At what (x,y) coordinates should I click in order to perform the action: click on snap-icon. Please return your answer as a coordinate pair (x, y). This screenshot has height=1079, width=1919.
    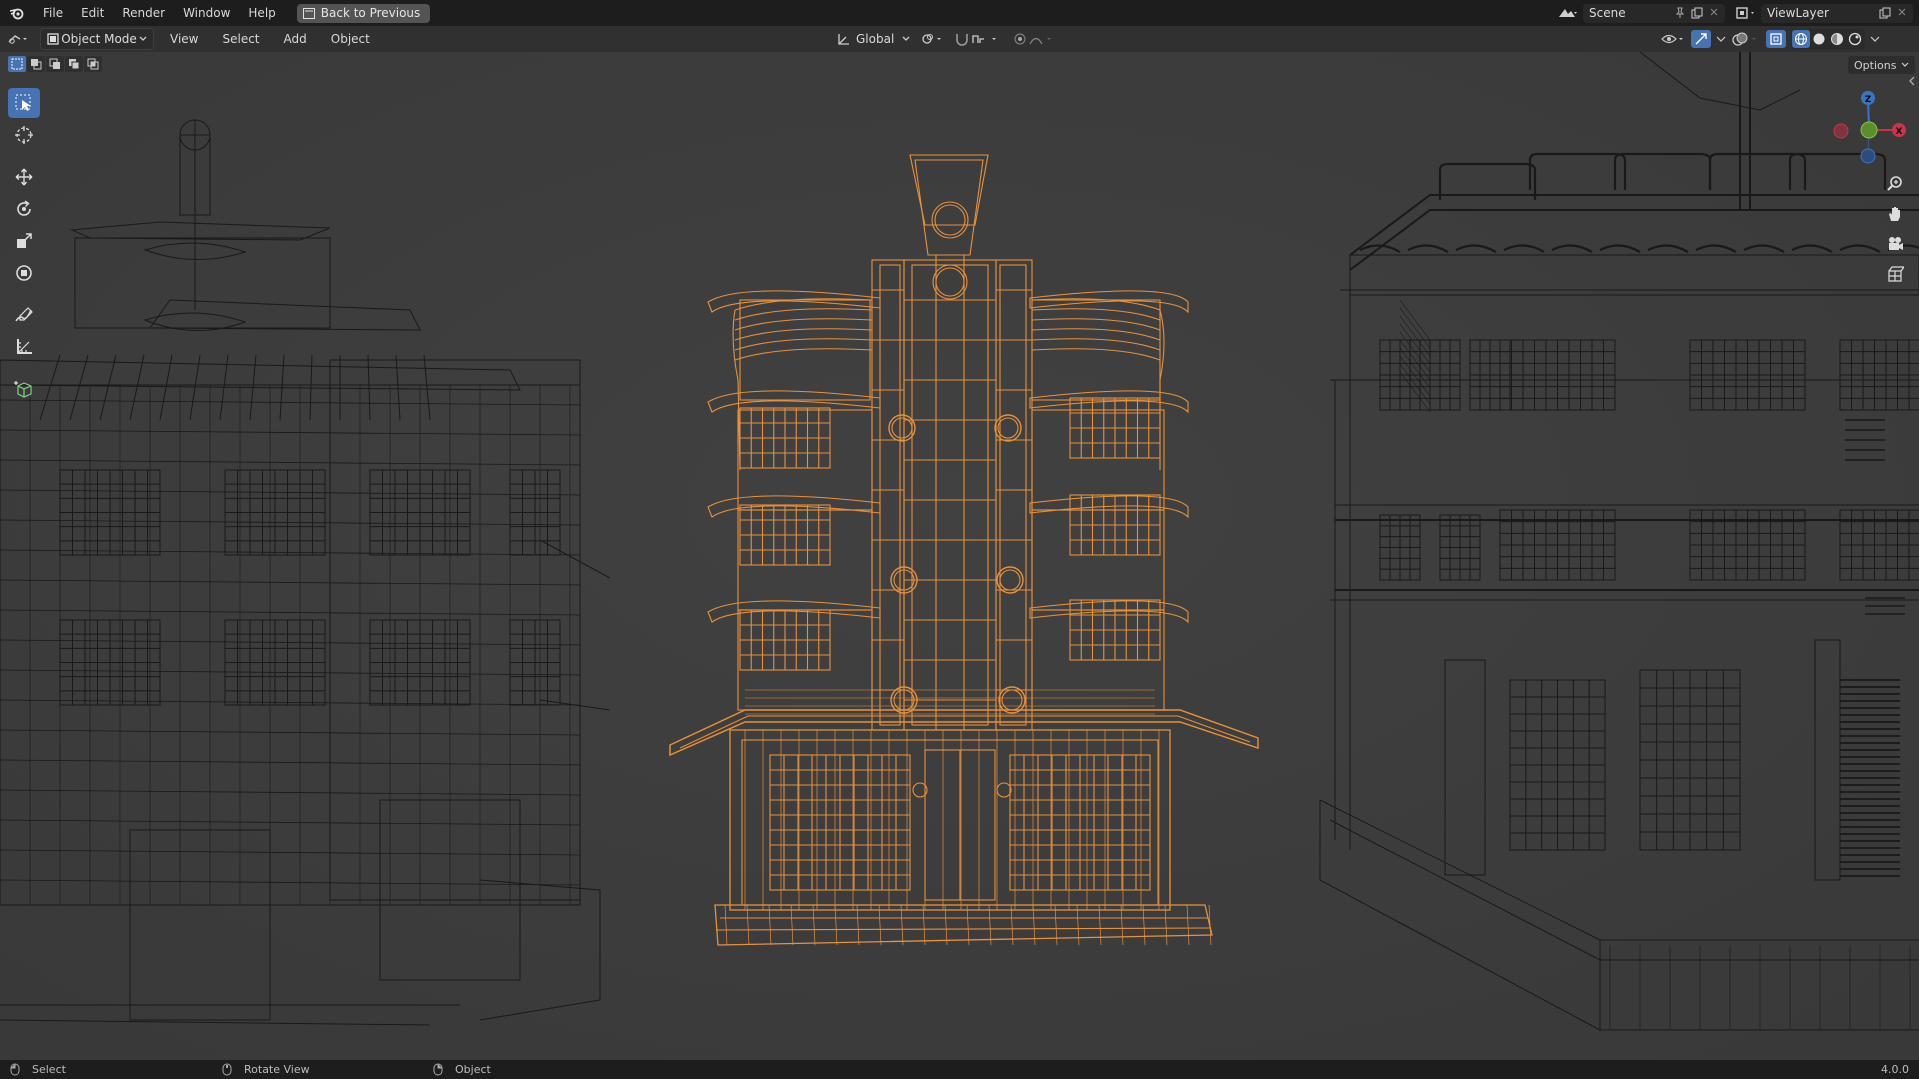
    Looking at the image, I should click on (962, 39).